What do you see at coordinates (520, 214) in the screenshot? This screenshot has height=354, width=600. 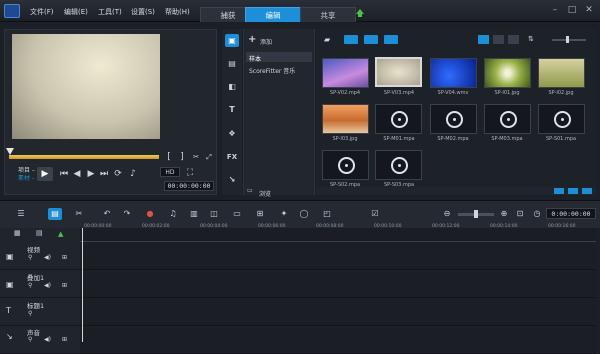 I see `fit-project-icon: ⊡` at bounding box center [520, 214].